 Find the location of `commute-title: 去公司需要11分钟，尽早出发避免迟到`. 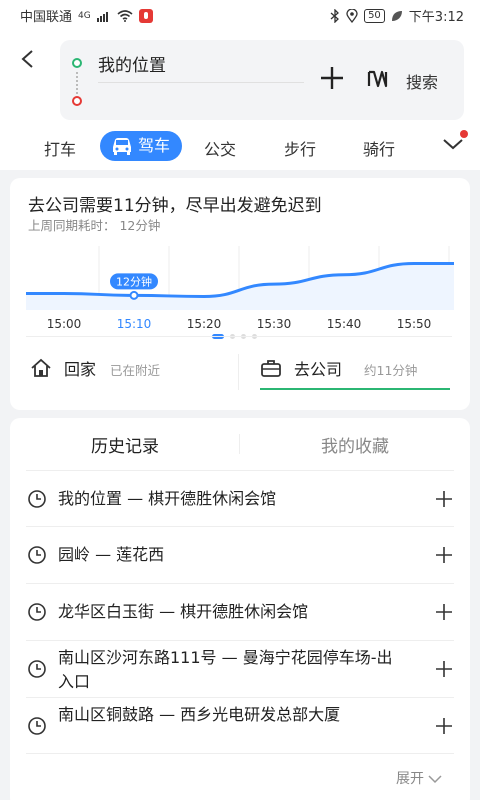

commute-title: 去公司需要11分钟，尽早出发避免迟到 is located at coordinates (175, 206).